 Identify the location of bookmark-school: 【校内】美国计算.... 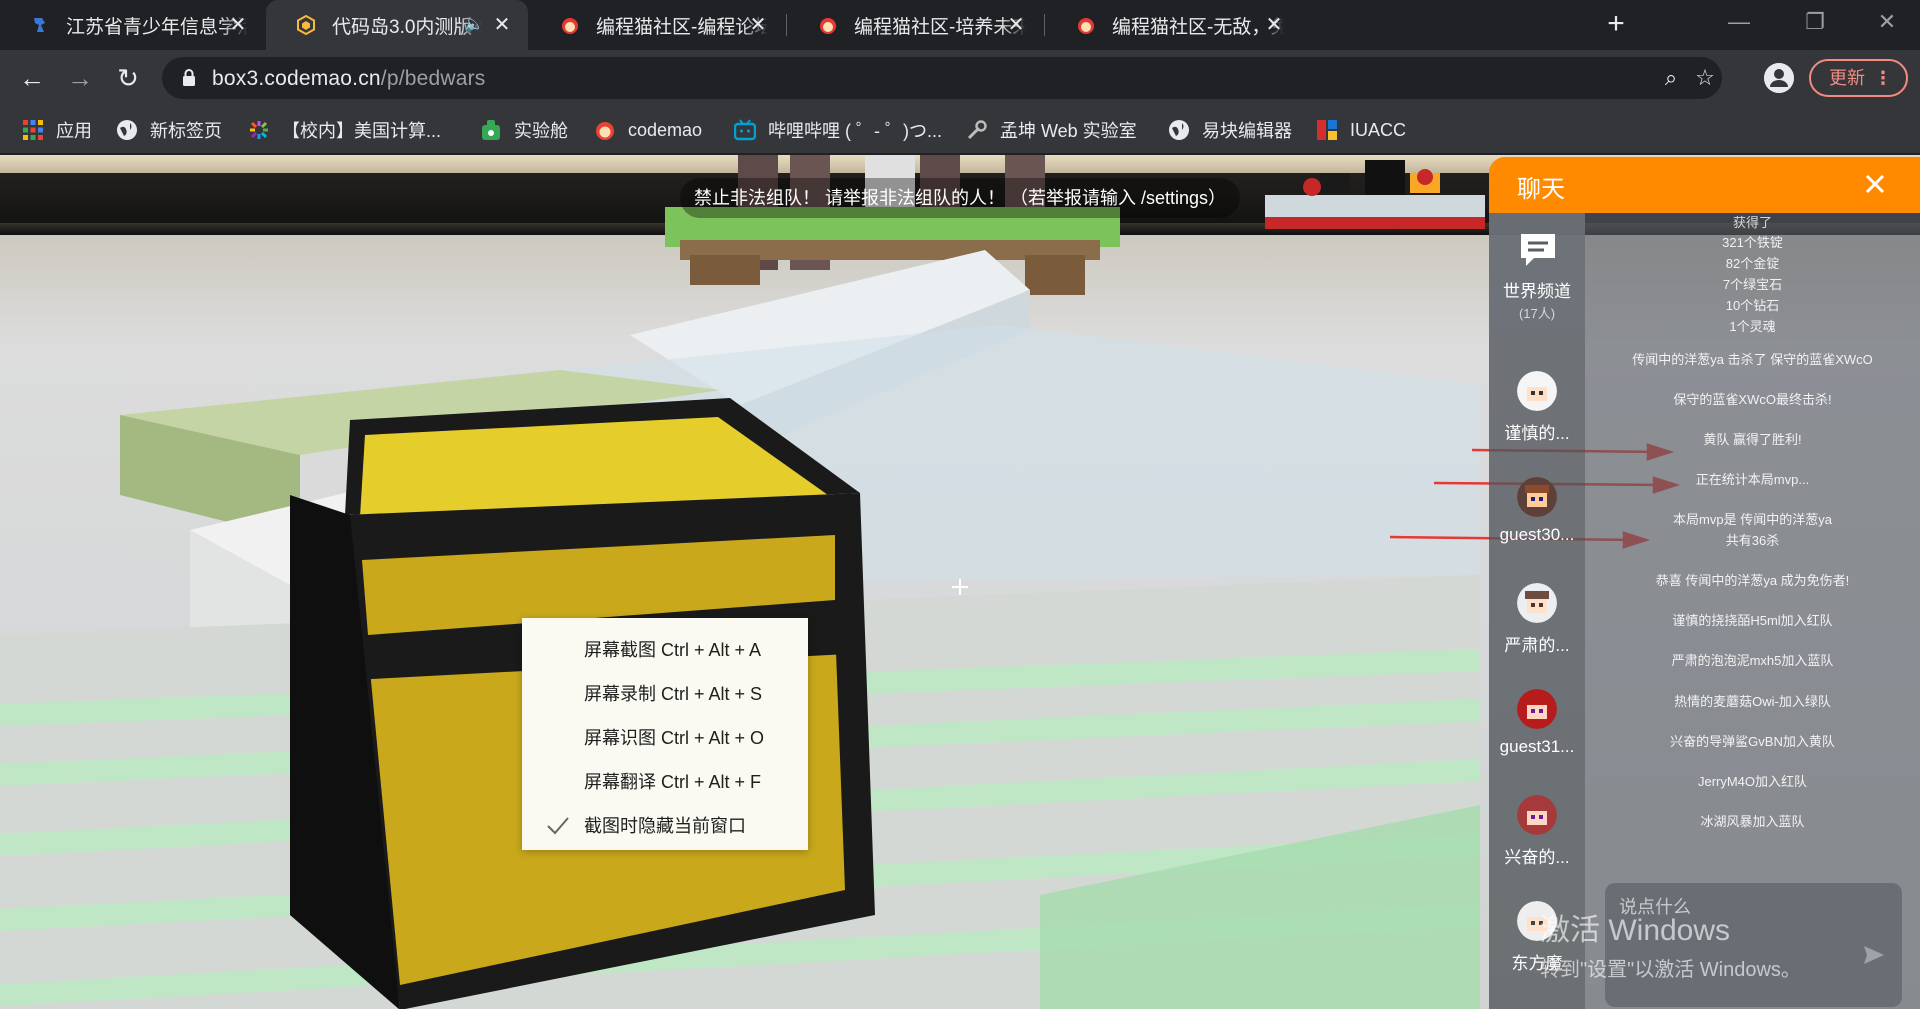
(344, 130).